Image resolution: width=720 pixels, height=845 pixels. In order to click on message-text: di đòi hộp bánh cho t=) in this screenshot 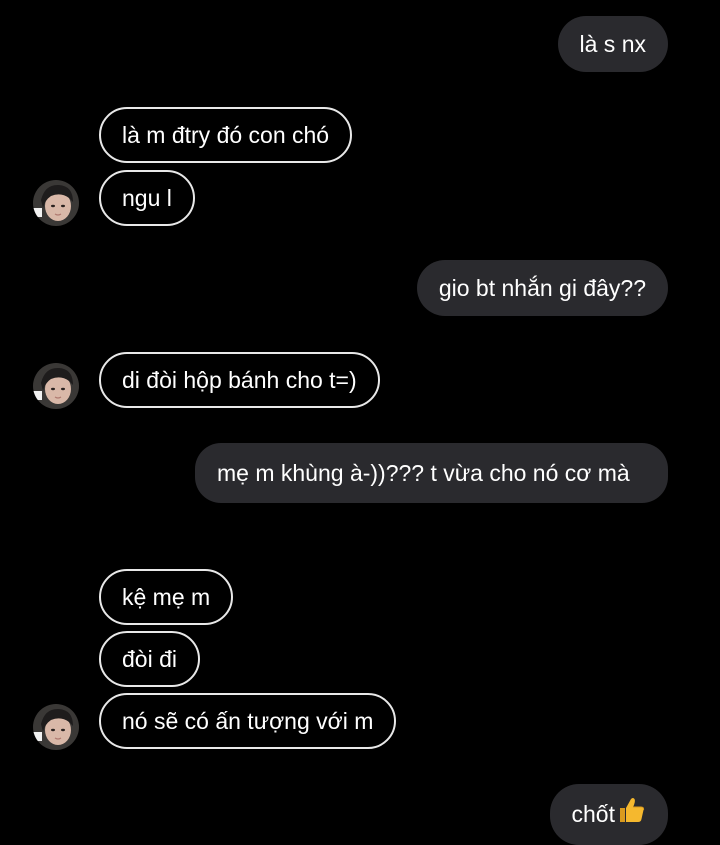, I will do `click(239, 380)`.